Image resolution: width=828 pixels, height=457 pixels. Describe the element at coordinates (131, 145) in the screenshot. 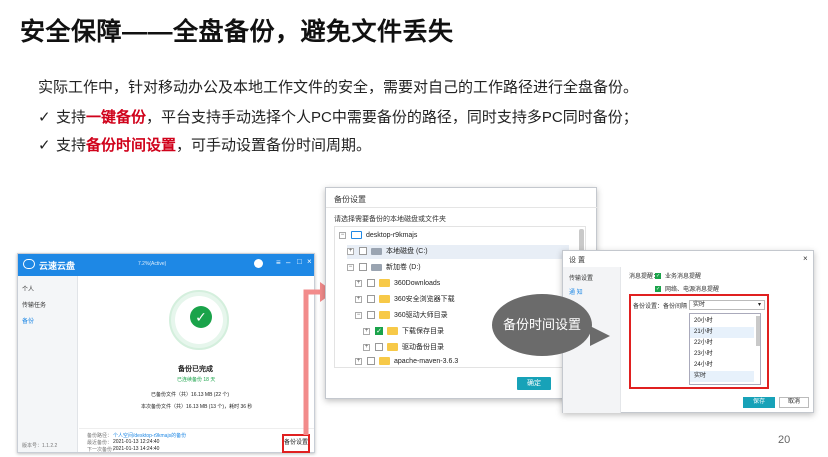

I see `bullet-two-highlight: 备份时间设置` at that location.